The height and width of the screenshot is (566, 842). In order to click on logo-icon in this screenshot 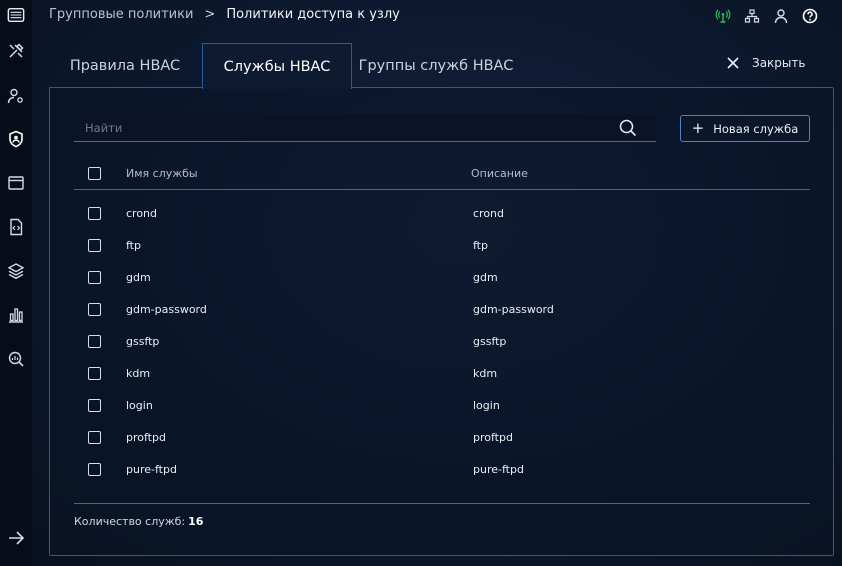, I will do `click(16, 15)`.